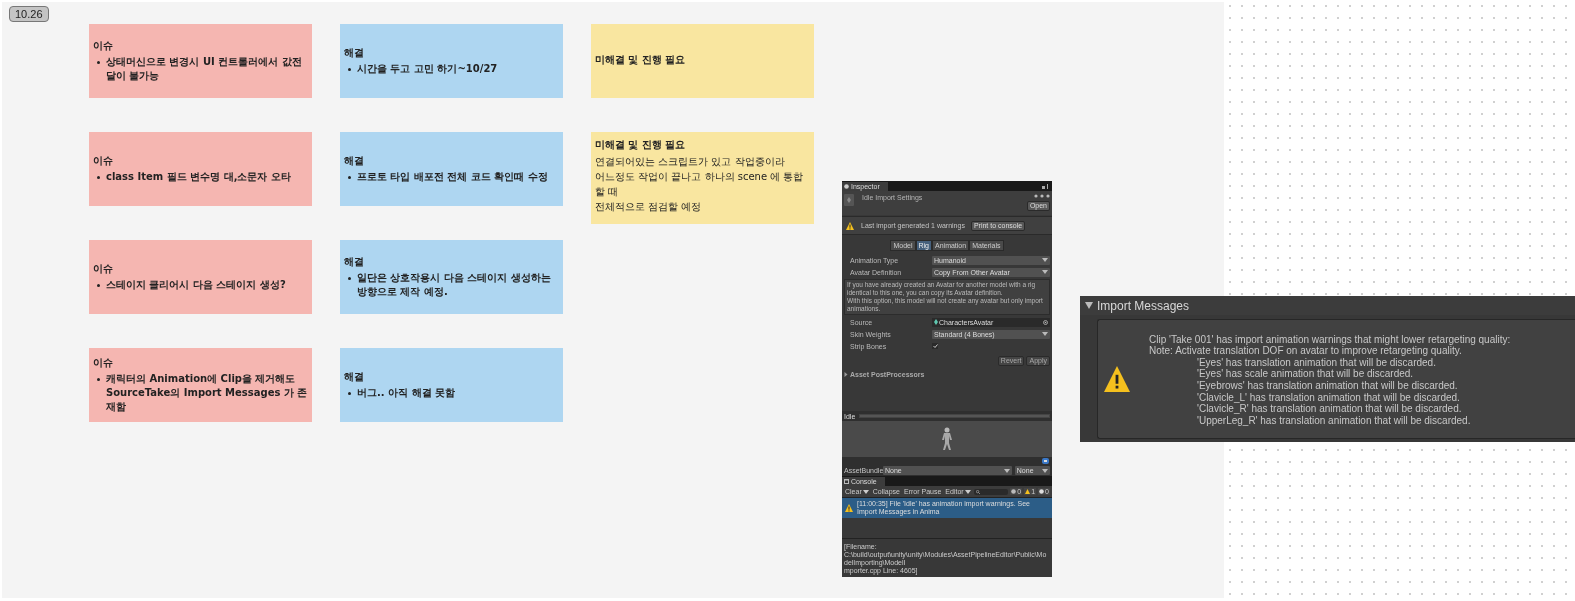 Image resolution: width=1575 pixels, height=601 pixels. Describe the element at coordinates (427, 69) in the screenshot. I see `bullet-text: 시간을 두고 고민 하기~10/27` at that location.